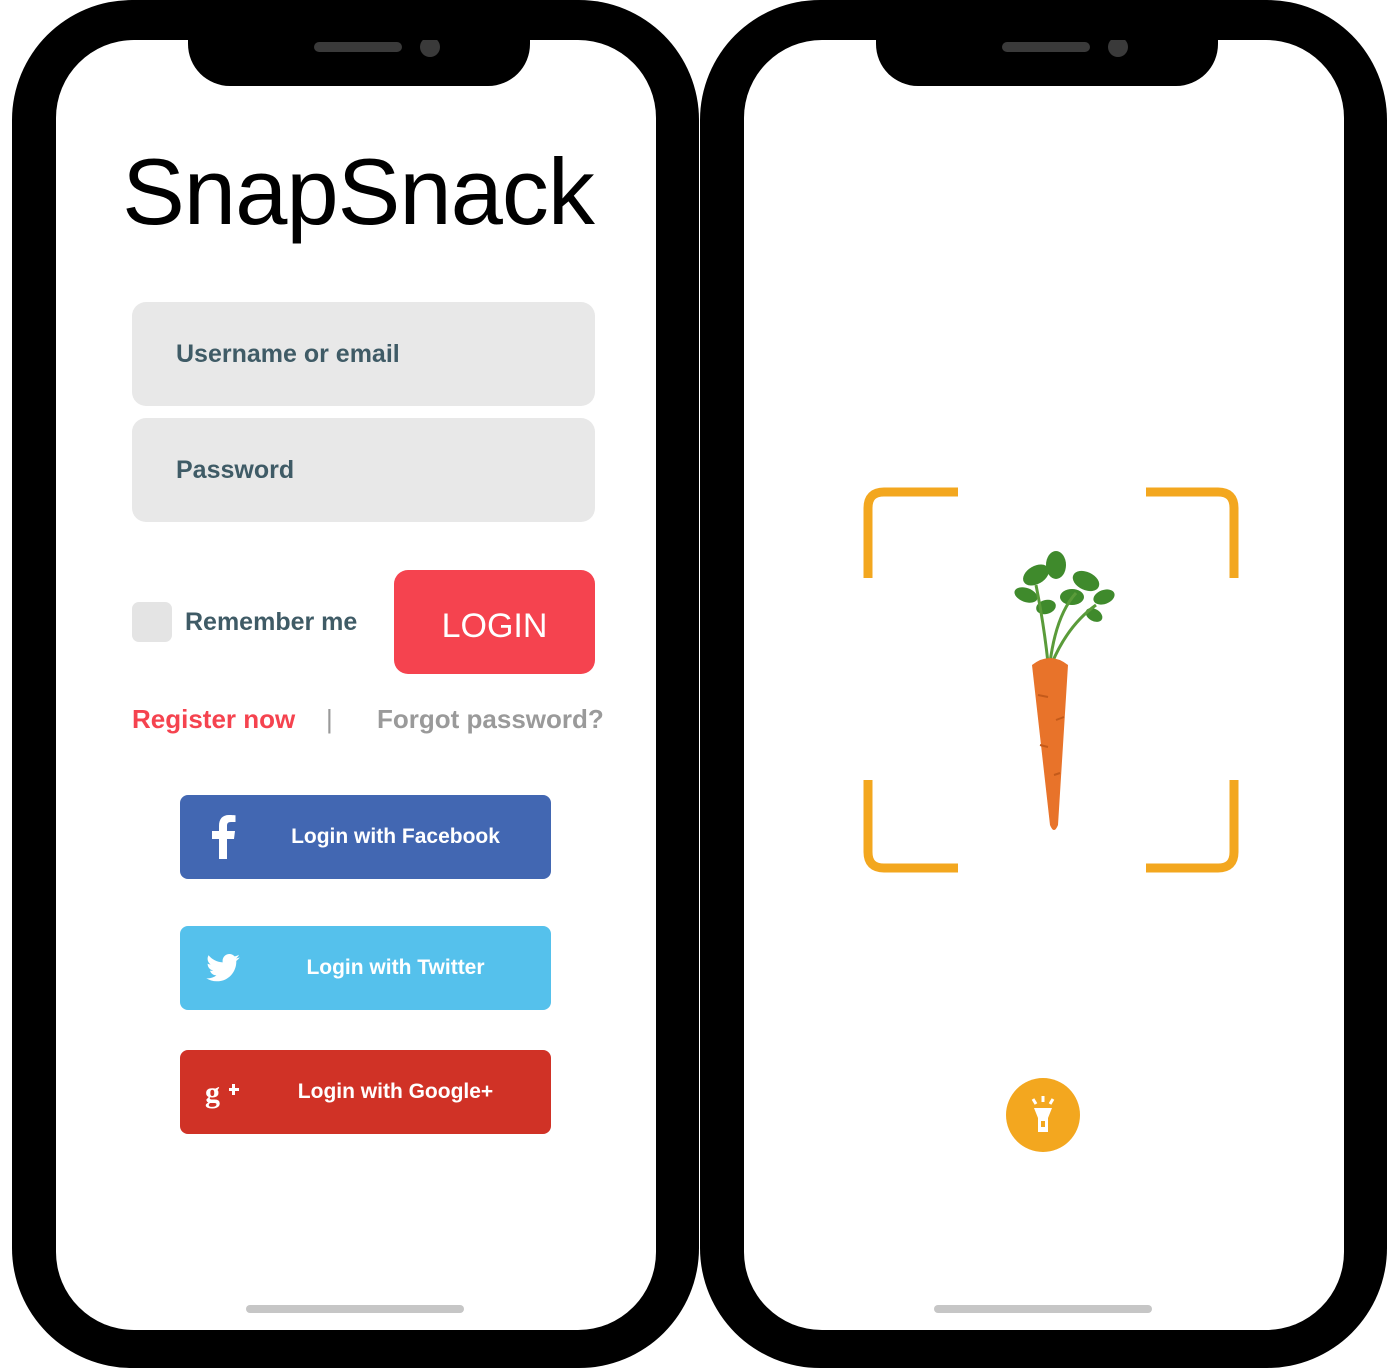 The width and height of the screenshot is (1389, 1368). I want to click on flashlight-button, so click(1043, 1115).